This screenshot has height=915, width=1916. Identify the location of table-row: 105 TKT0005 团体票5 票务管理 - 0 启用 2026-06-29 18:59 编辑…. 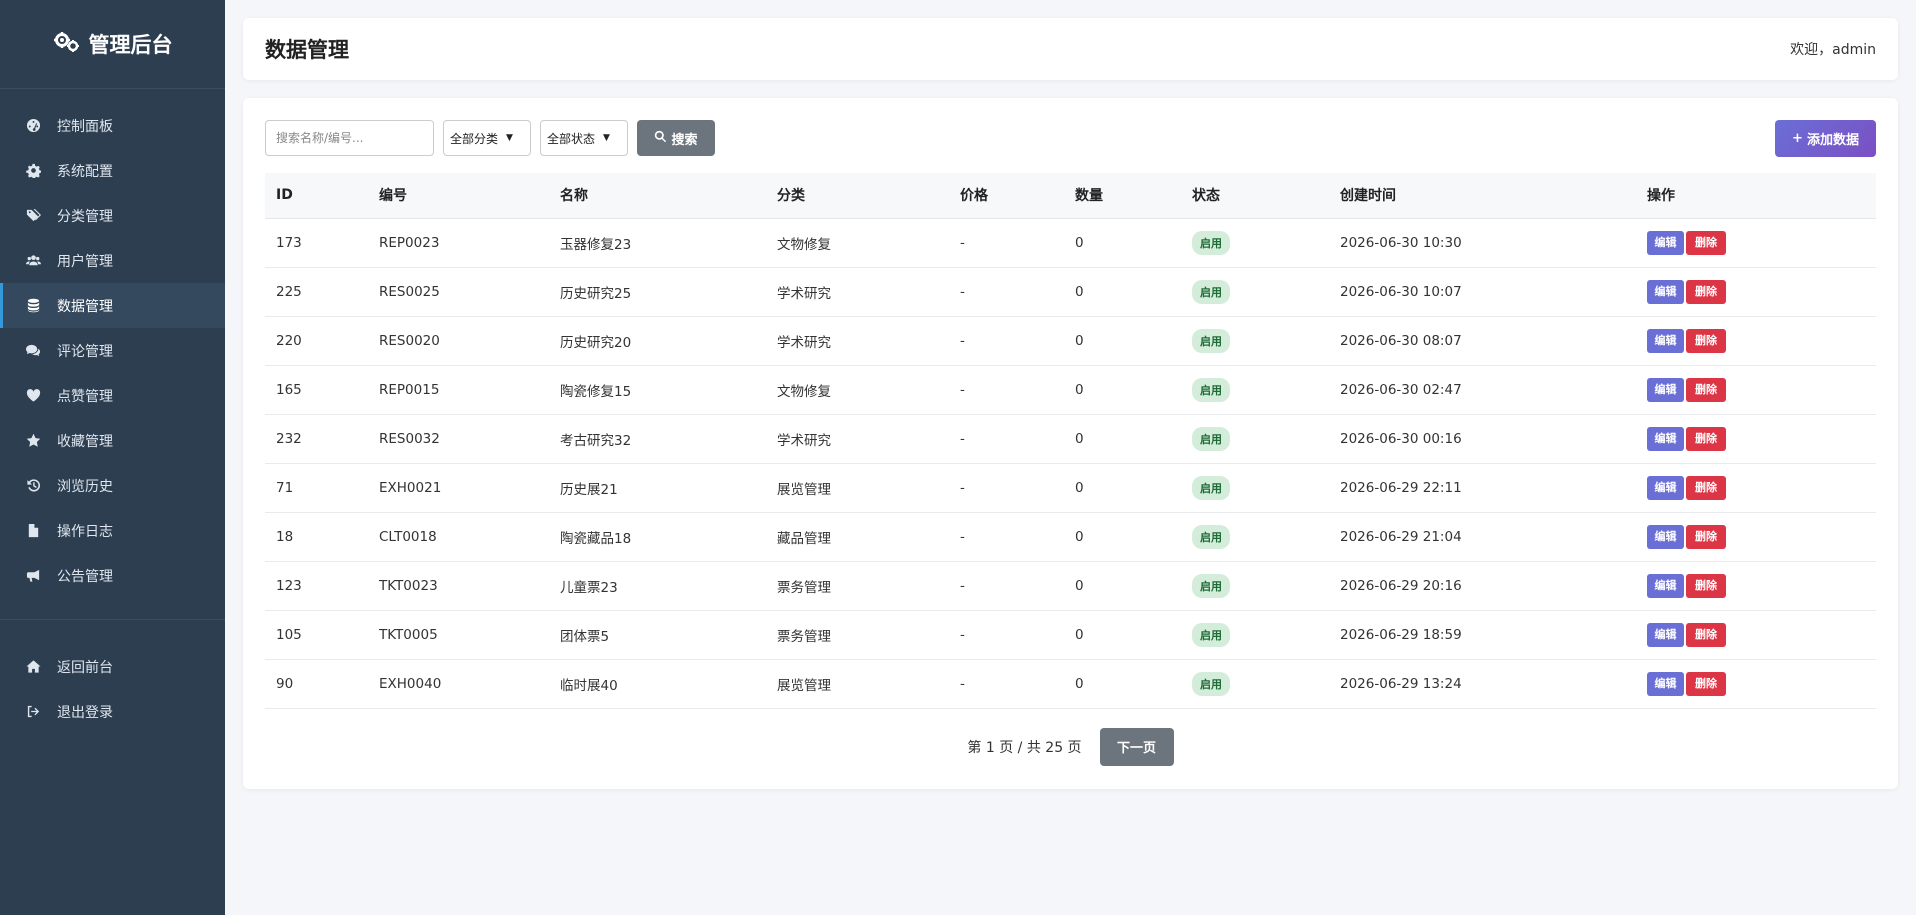
(1070, 634).